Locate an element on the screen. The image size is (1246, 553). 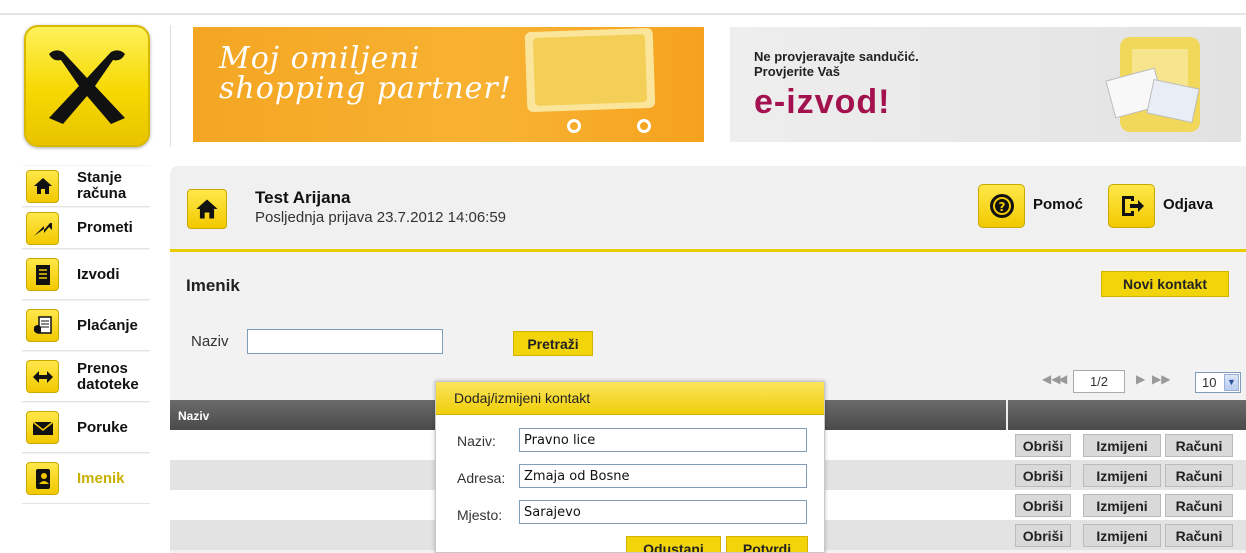
document-icon is located at coordinates (42, 274).